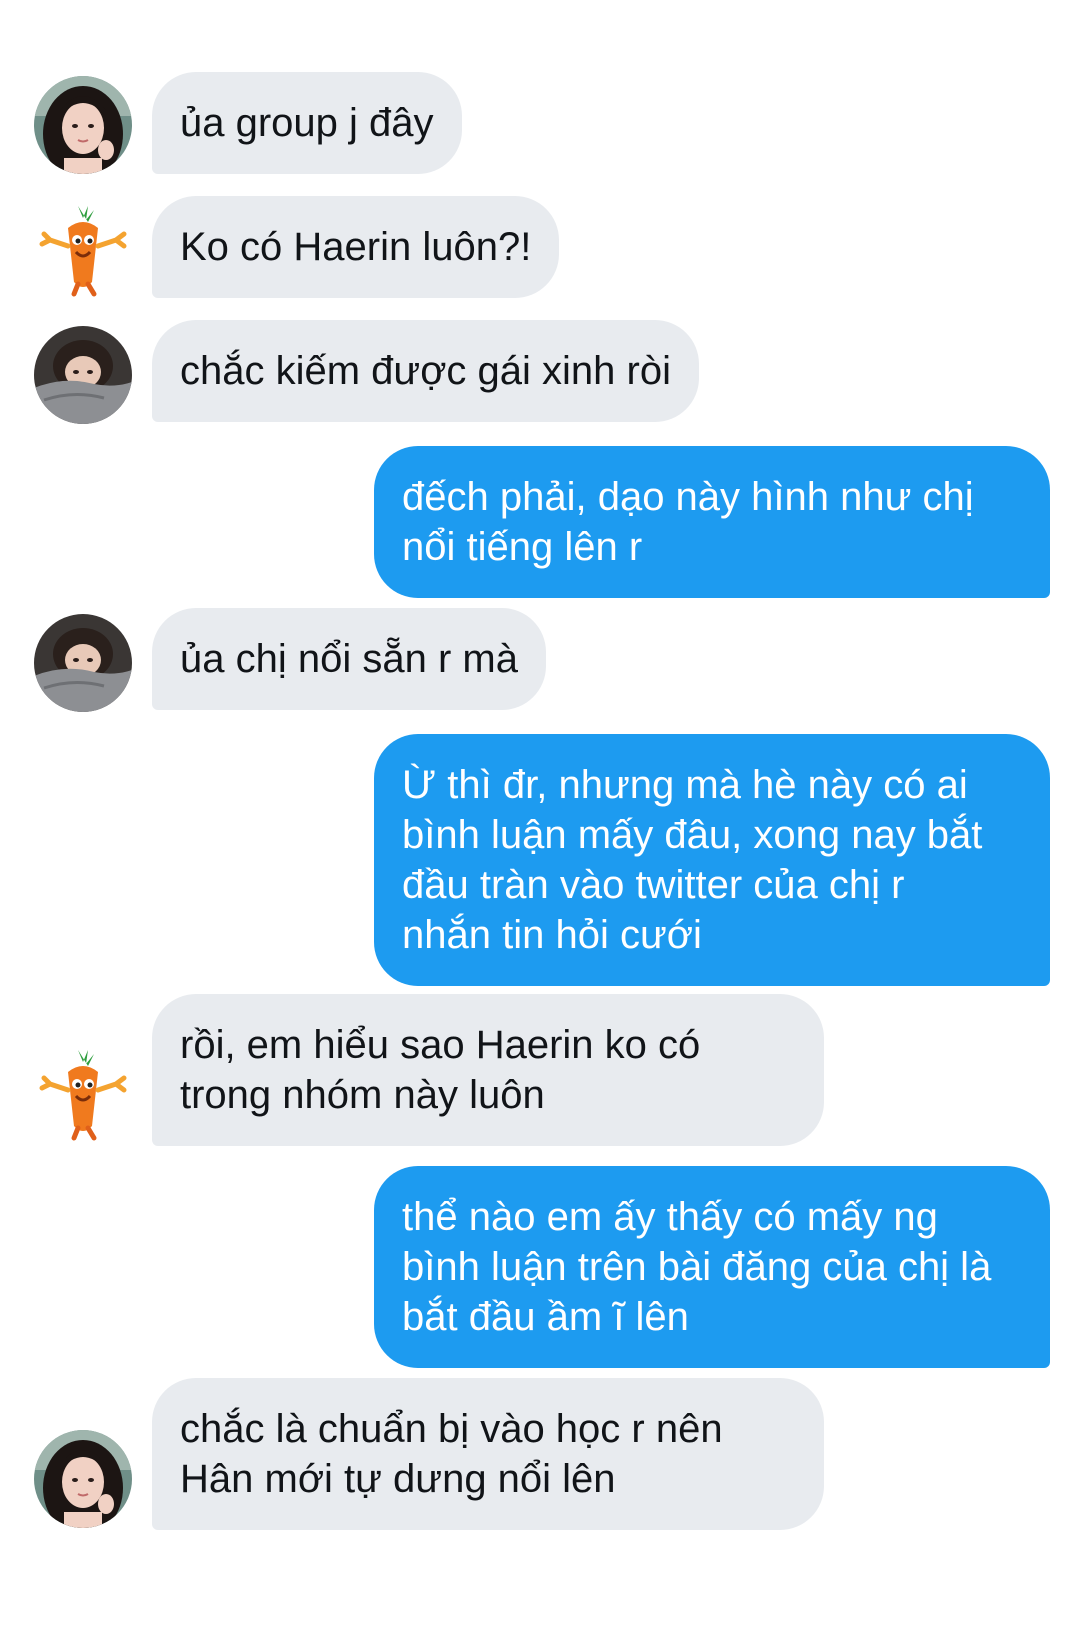 The height and width of the screenshot is (1632, 1080). I want to click on message-text: Ừ thì đr, nhưng mà hè này có ai, so click(685, 785).